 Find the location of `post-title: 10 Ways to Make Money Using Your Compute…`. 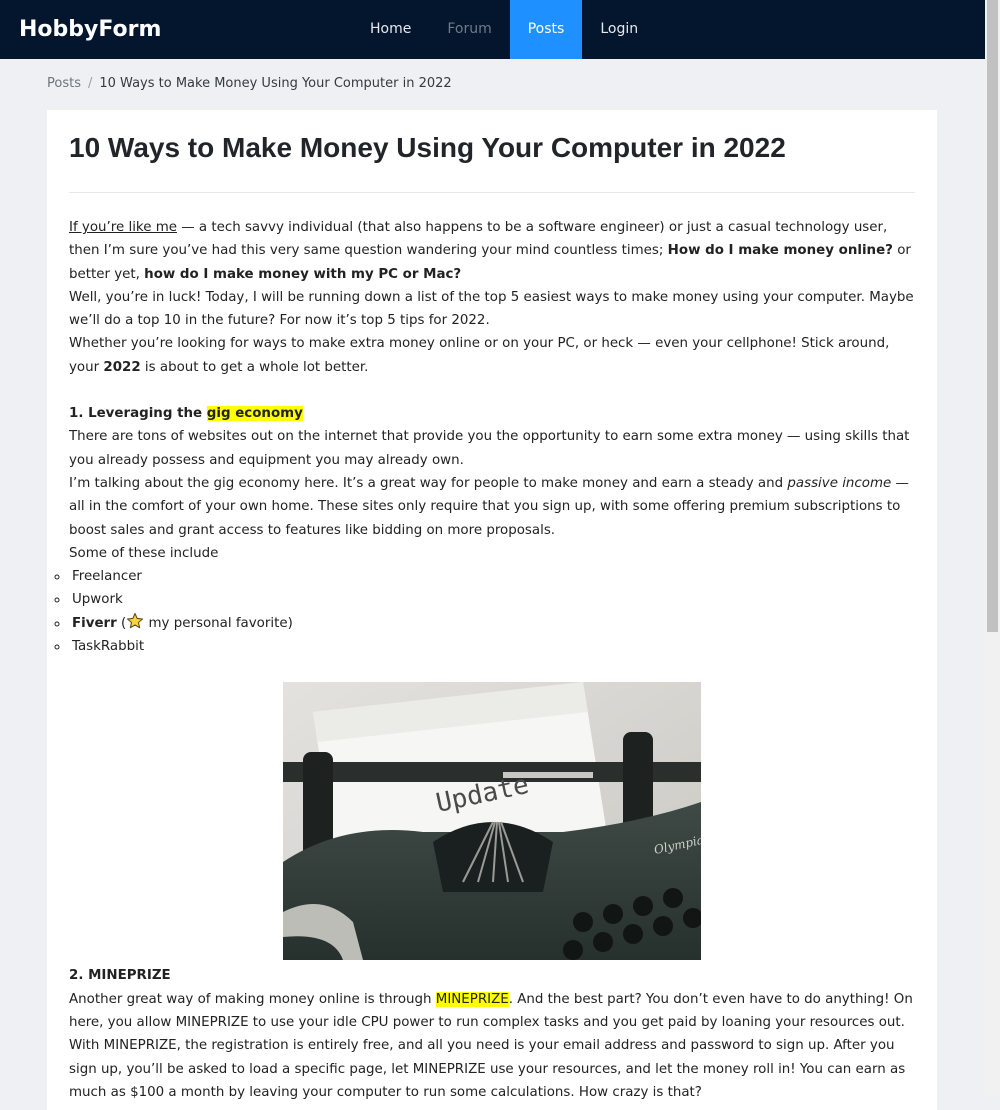

post-title: 10 Ways to Make Money Using Your Compute… is located at coordinates (427, 147).